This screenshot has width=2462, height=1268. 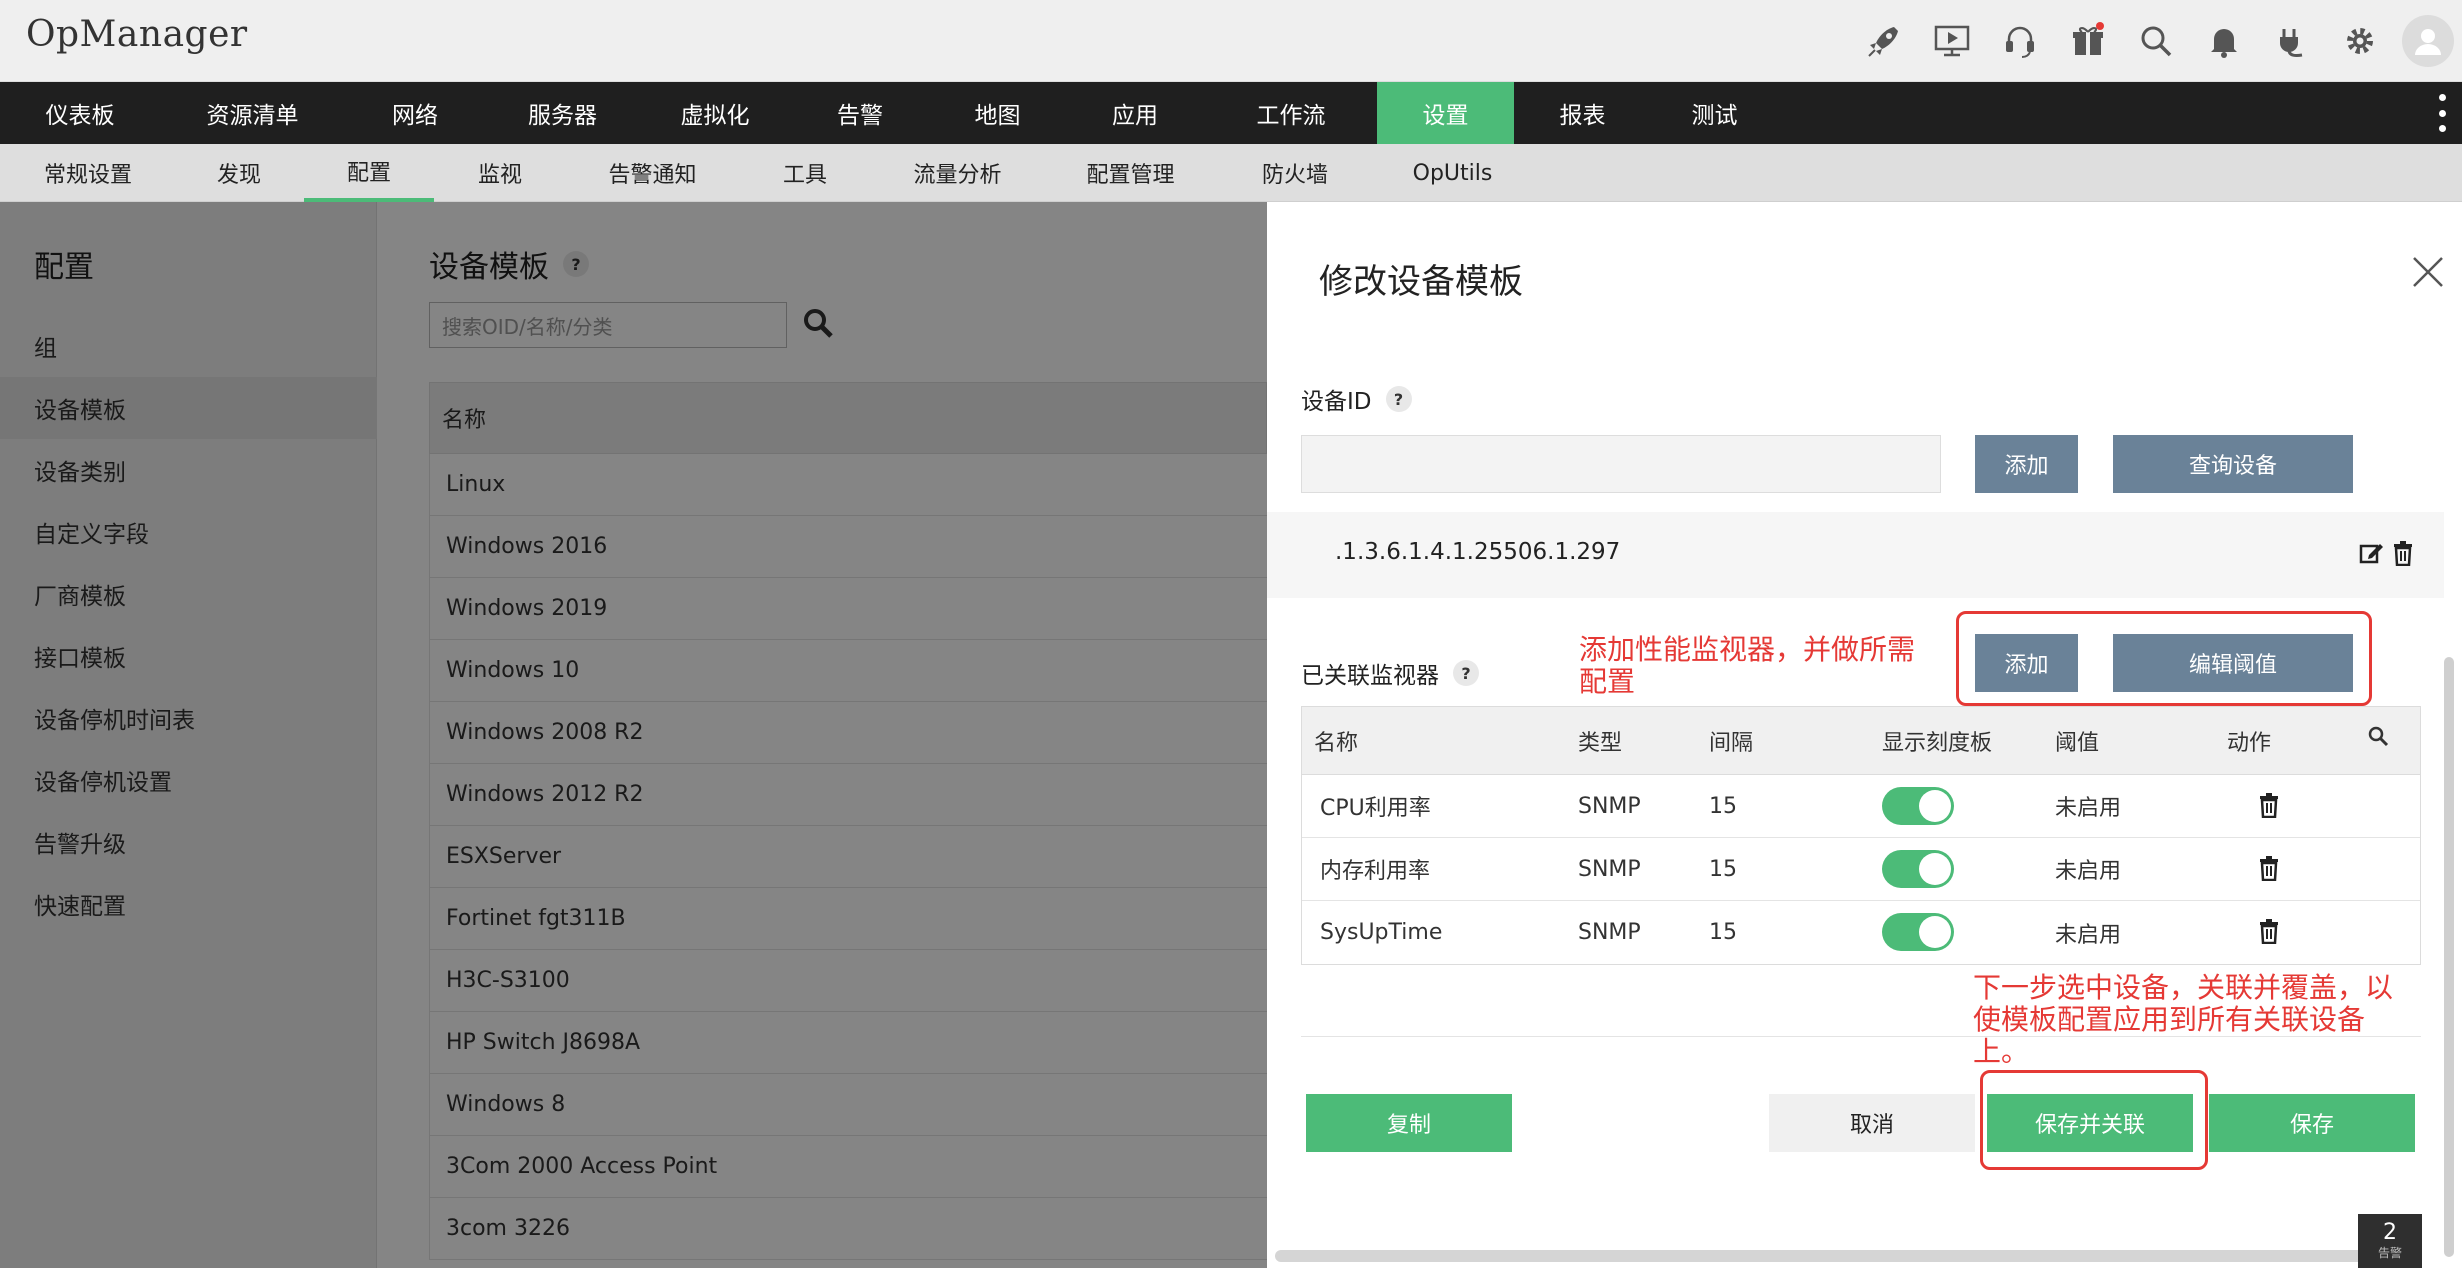 What do you see at coordinates (1747, 665) in the screenshot?
I see `annotation-add-monitor: 添加性能监视器，并做所需配置` at bounding box center [1747, 665].